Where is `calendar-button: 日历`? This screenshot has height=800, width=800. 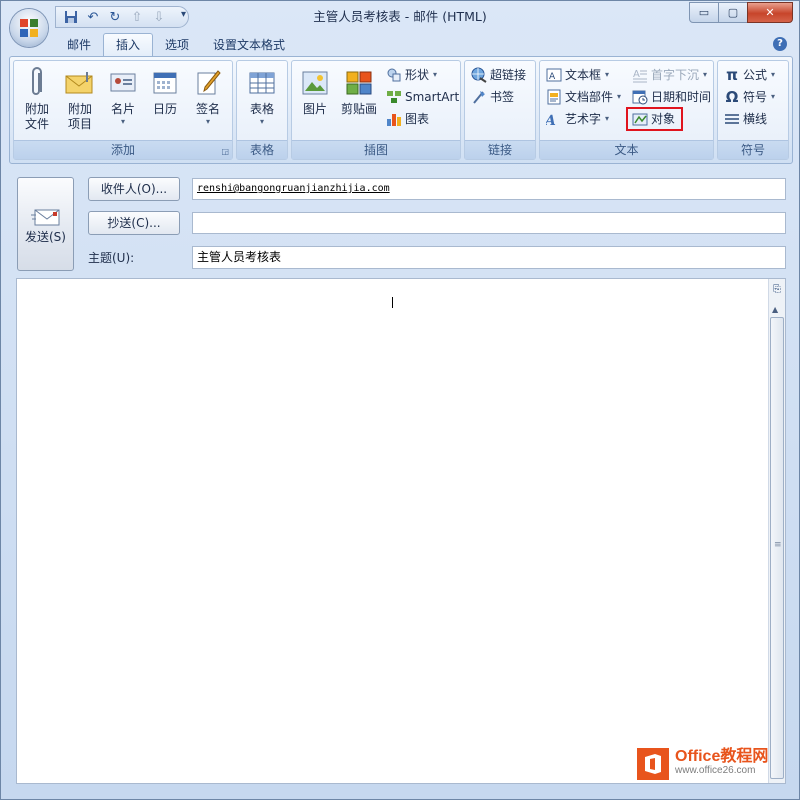
calendar-button: 日历 is located at coordinates (165, 91).